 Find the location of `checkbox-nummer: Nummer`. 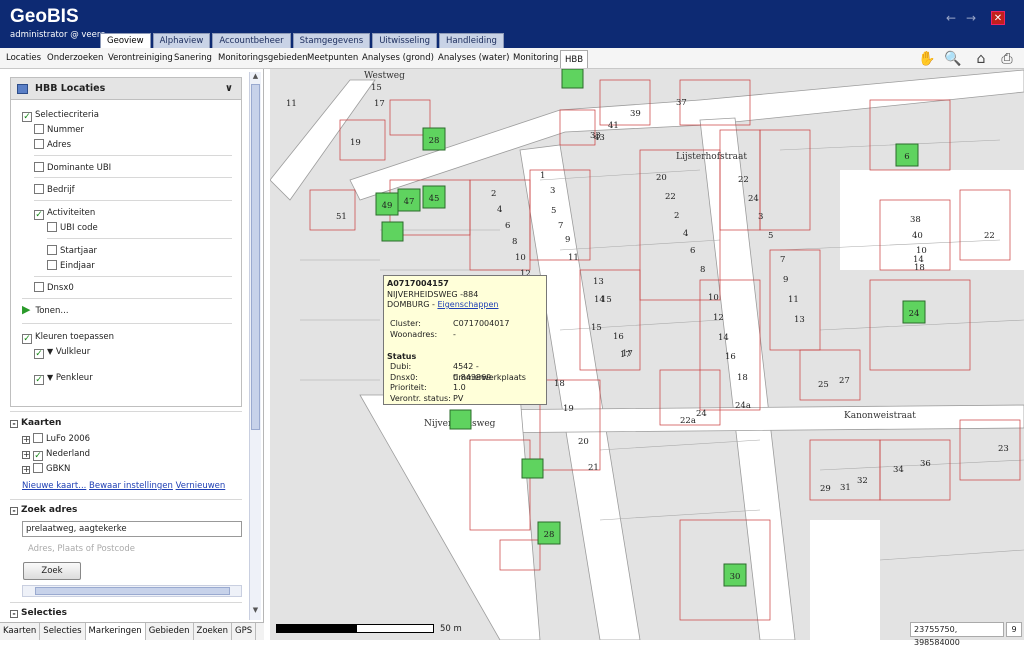

checkbox-nummer: Nummer is located at coordinates (59, 130).